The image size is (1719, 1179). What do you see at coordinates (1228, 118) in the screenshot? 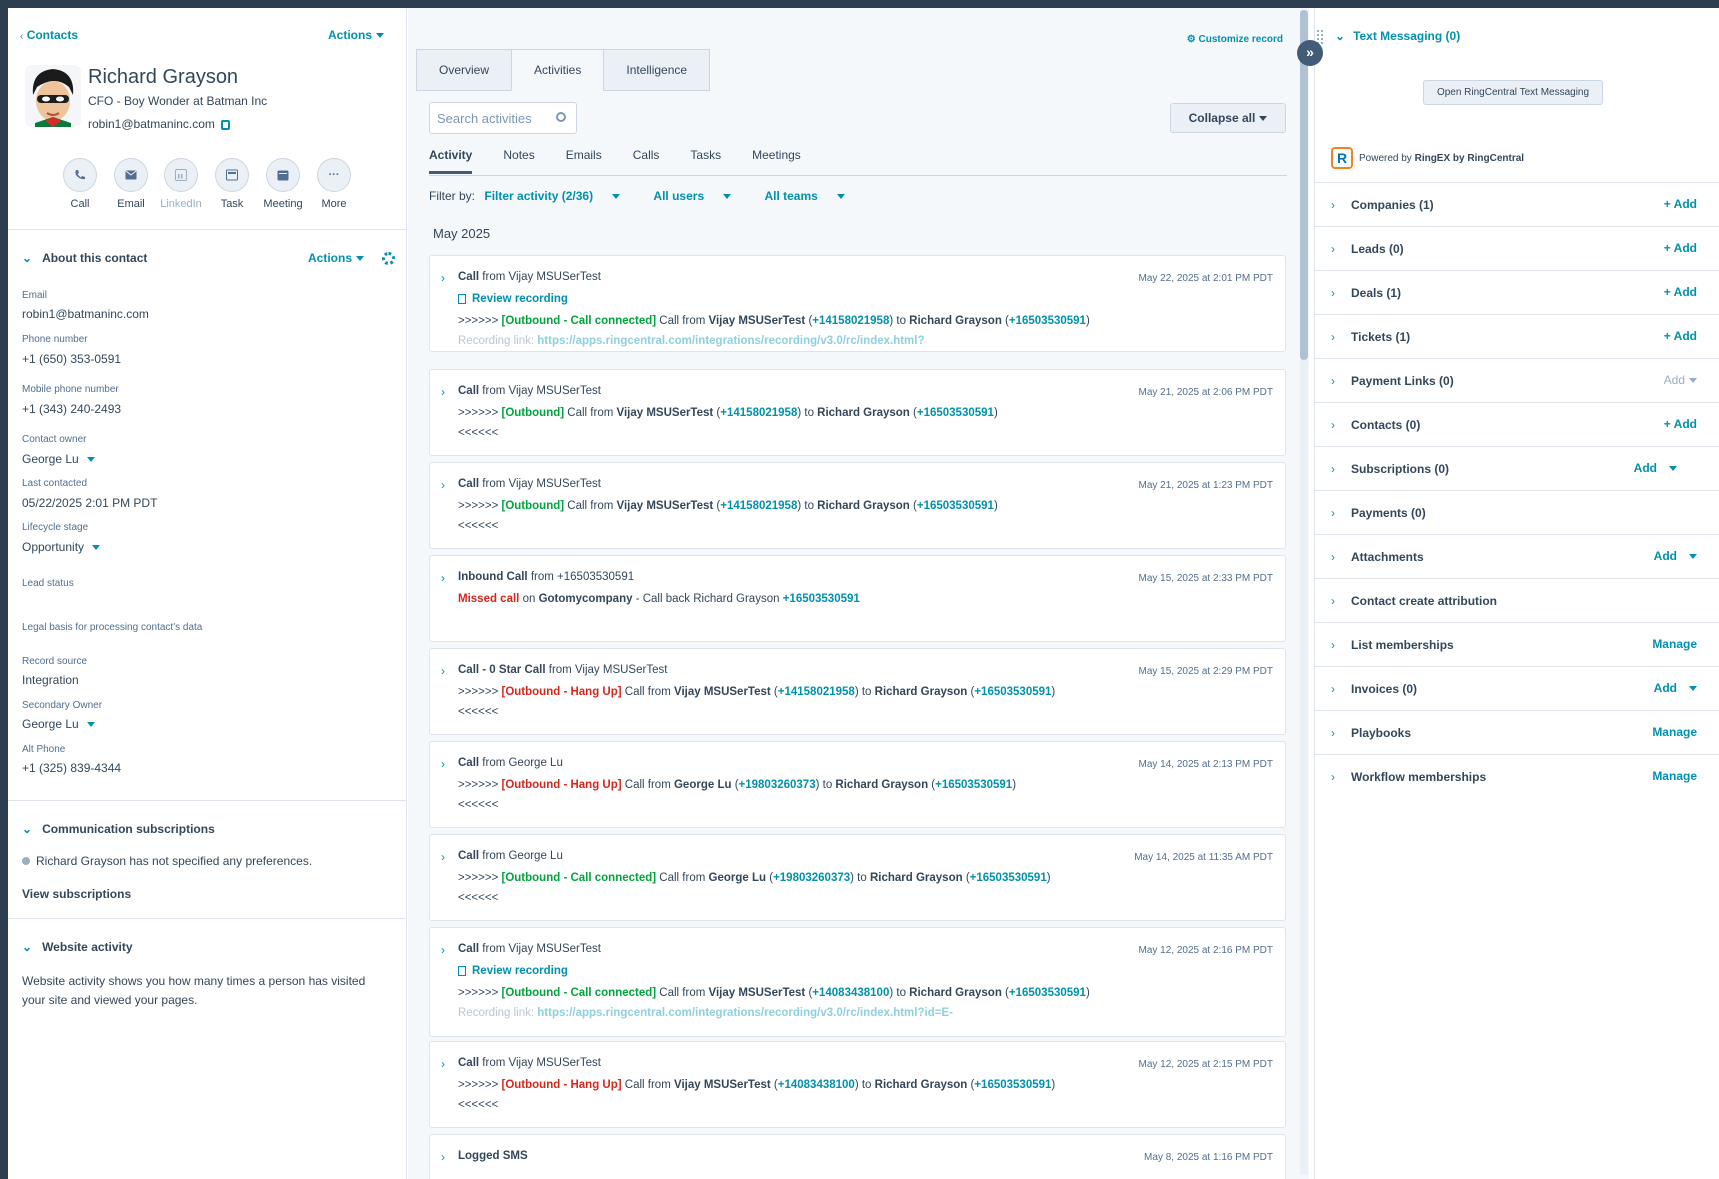
I see `collapse-all-button: Collapse all` at bounding box center [1228, 118].